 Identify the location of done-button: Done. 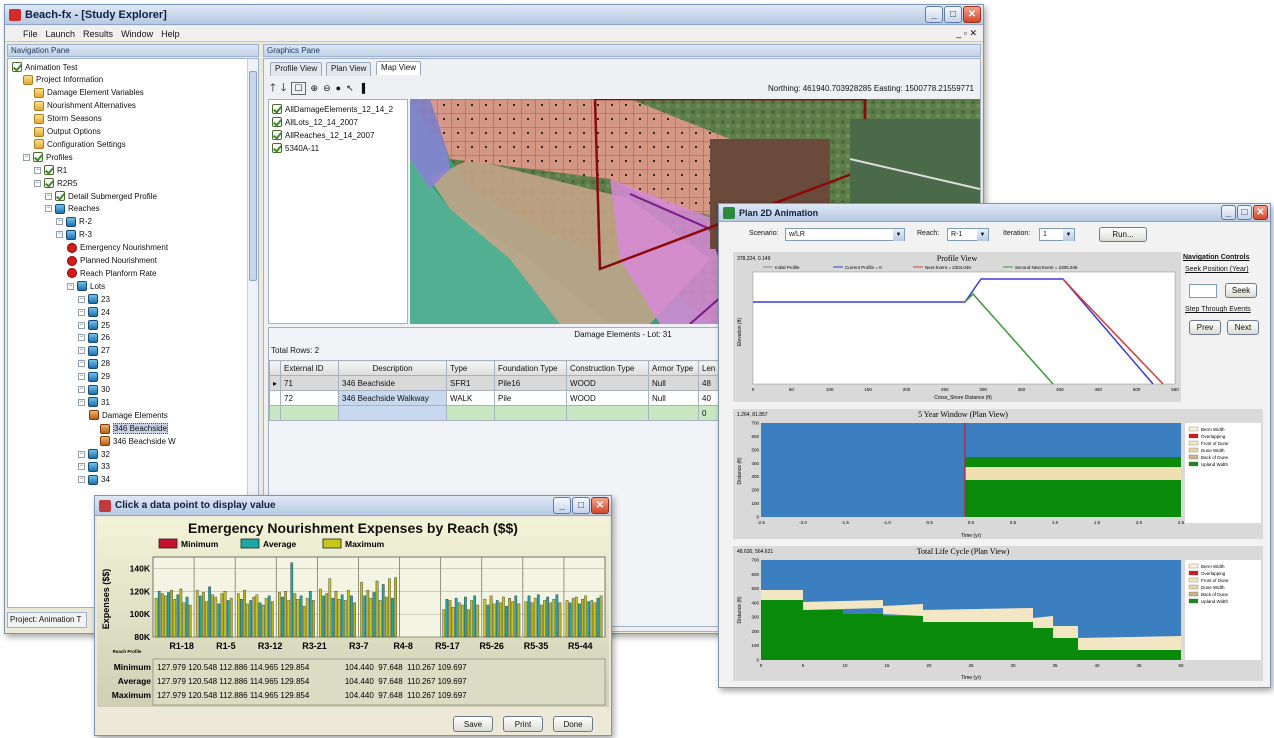
(573, 724).